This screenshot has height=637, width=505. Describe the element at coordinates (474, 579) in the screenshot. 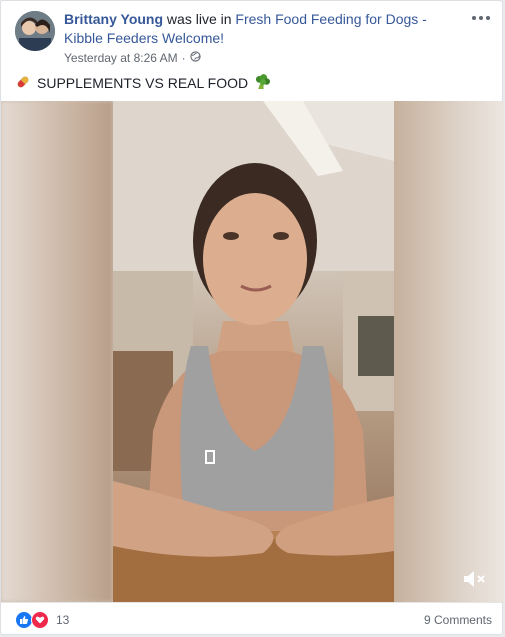

I see `speaker-muted-icon` at that location.